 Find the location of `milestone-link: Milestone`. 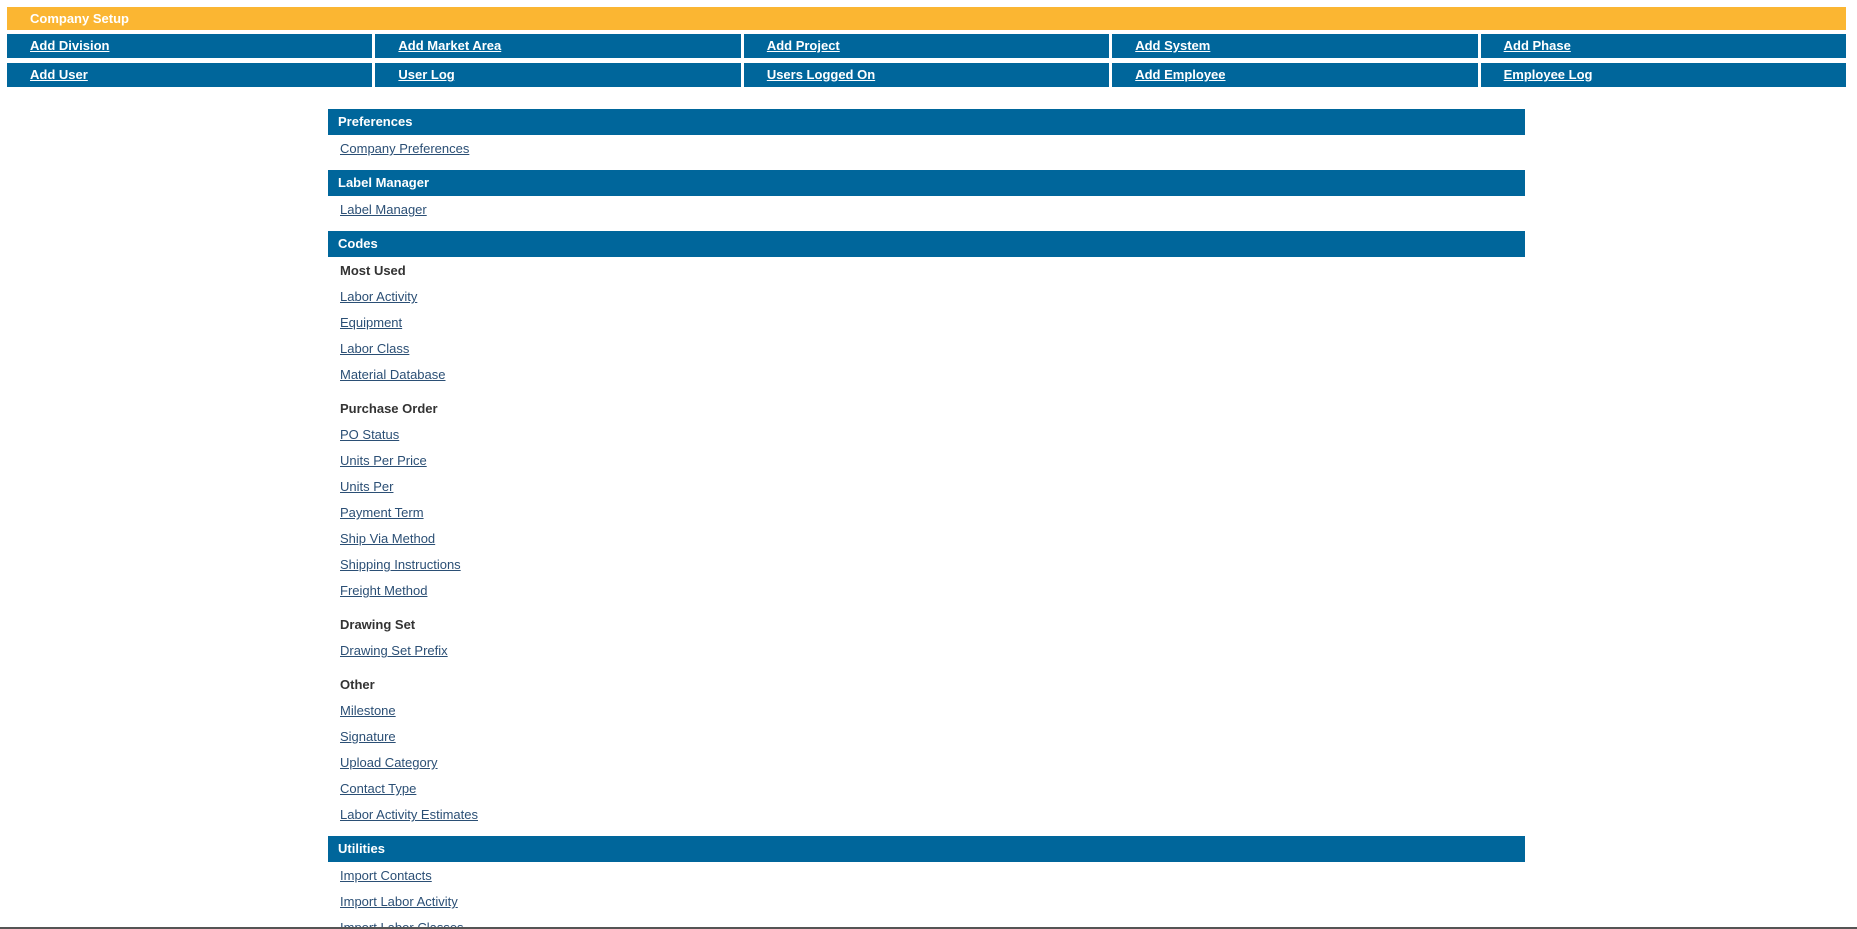

milestone-link: Milestone is located at coordinates (368, 710).